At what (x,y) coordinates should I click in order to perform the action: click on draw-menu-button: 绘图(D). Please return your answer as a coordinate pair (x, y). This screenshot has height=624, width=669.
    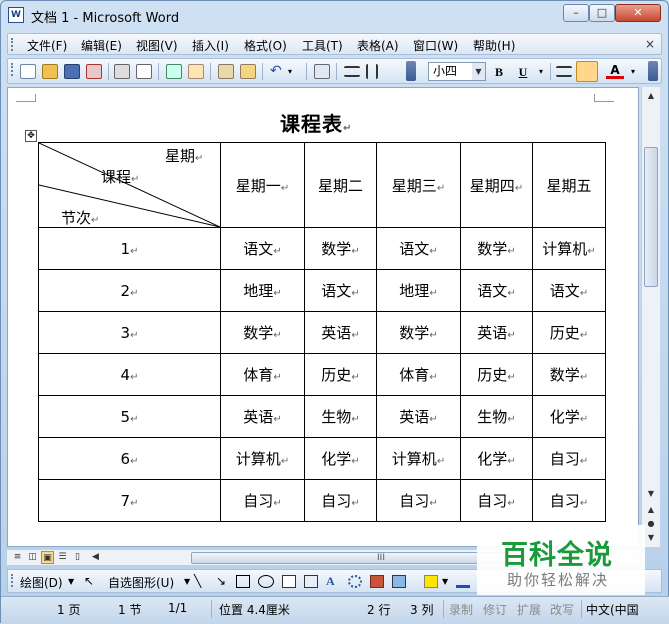
    Looking at the image, I should click on (41, 582).